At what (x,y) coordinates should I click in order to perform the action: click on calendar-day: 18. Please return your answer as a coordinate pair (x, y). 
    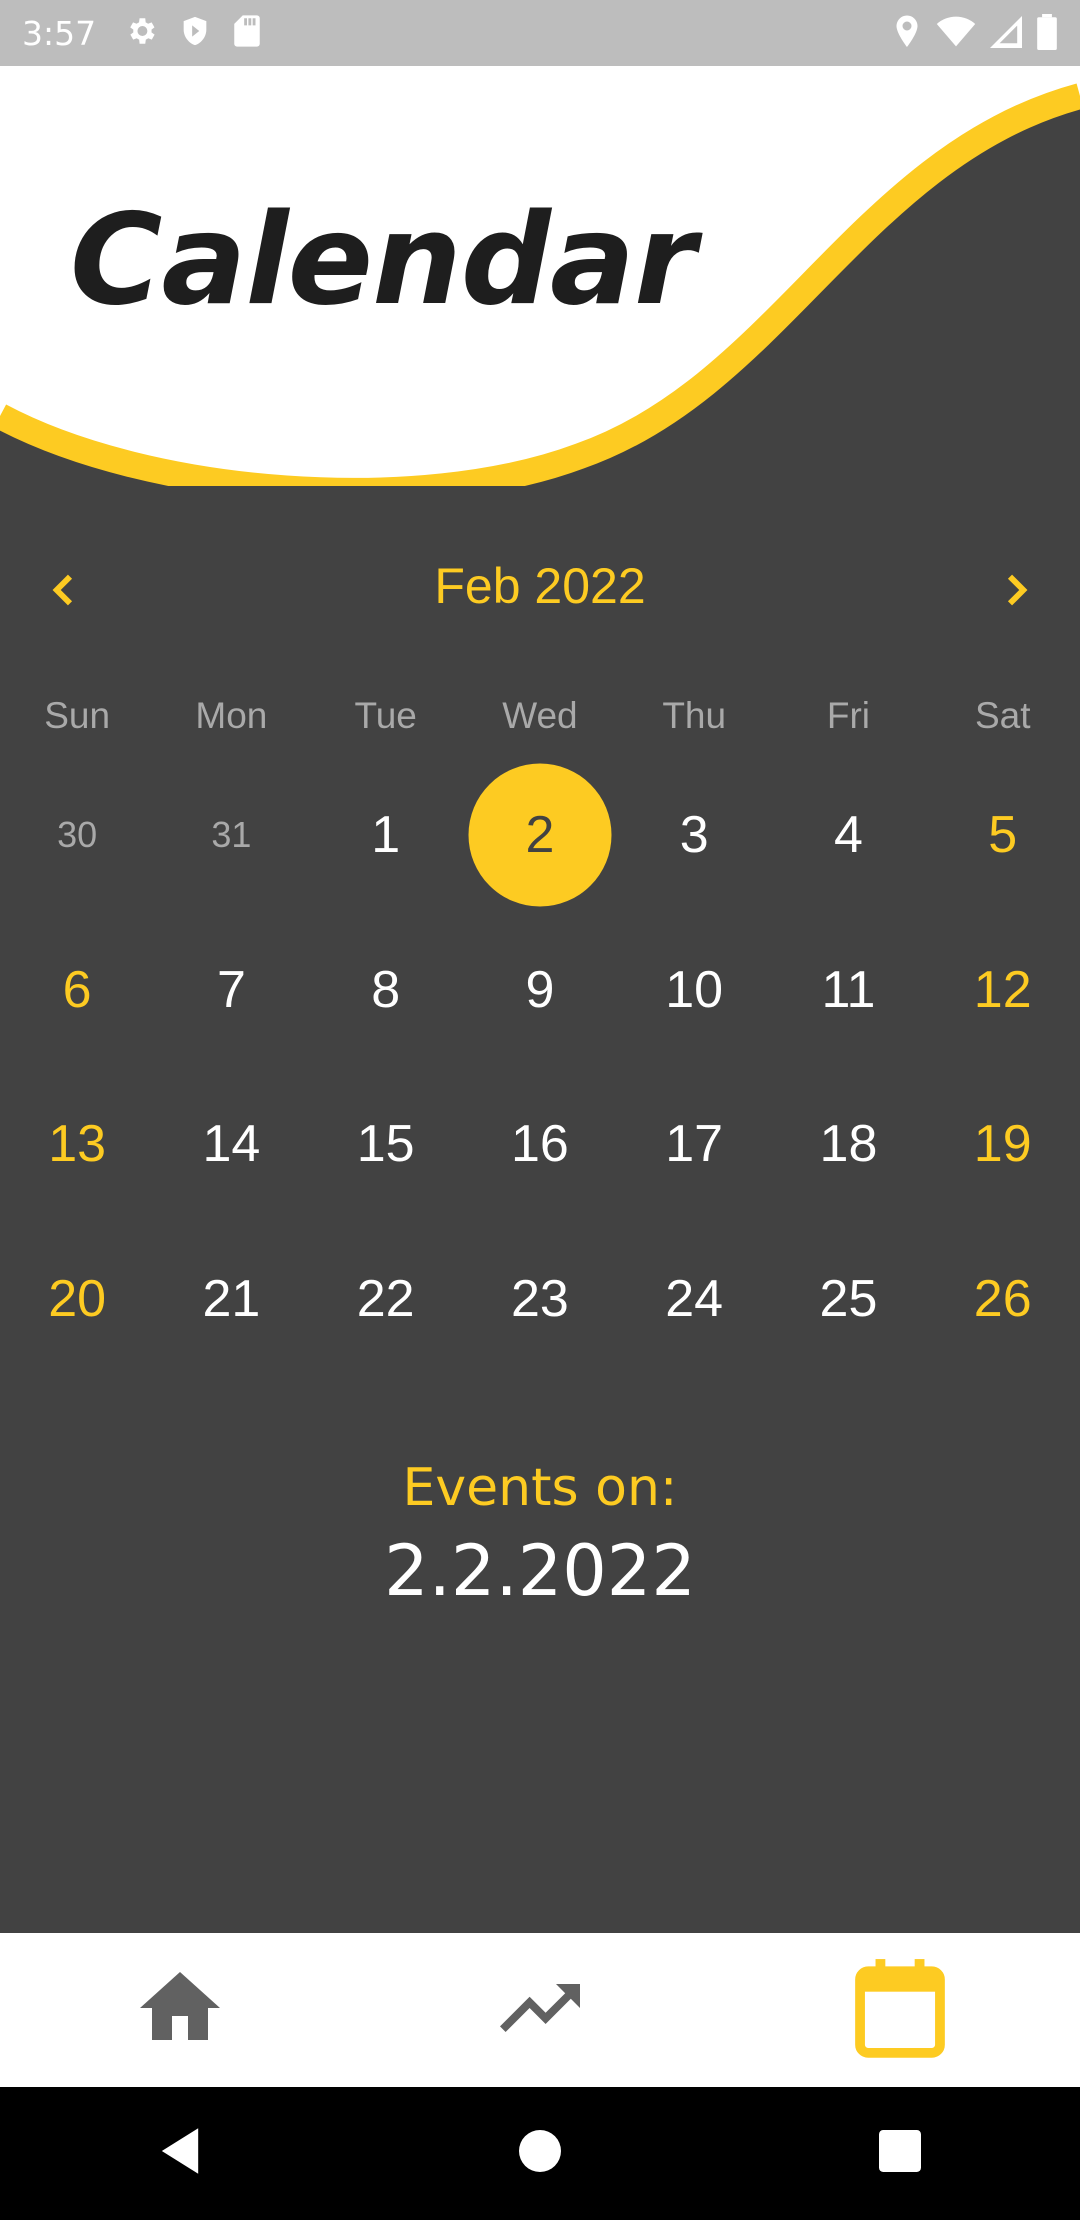
    Looking at the image, I should click on (848, 1144).